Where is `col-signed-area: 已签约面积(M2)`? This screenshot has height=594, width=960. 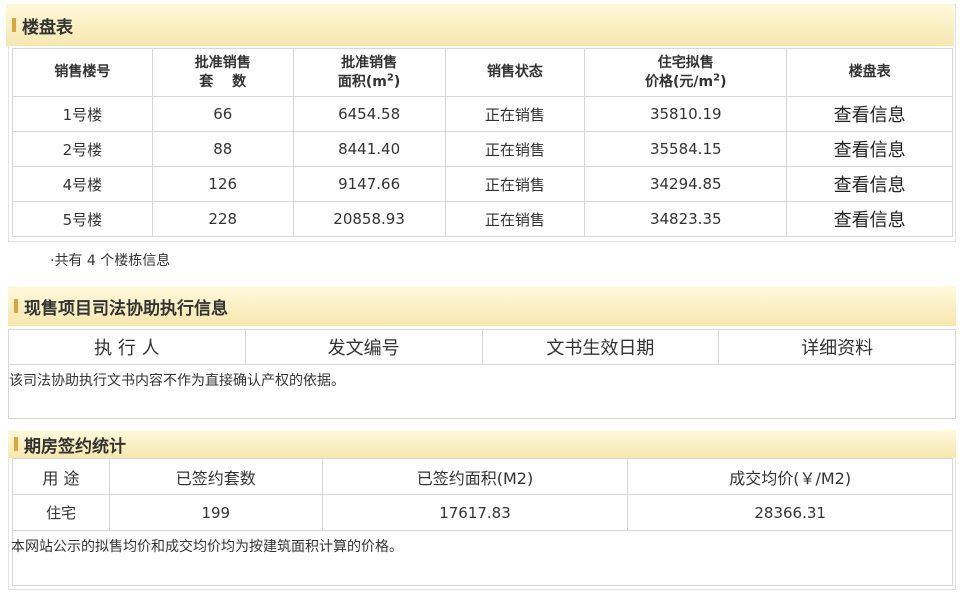
col-signed-area: 已签约面积(M2) is located at coordinates (475, 476).